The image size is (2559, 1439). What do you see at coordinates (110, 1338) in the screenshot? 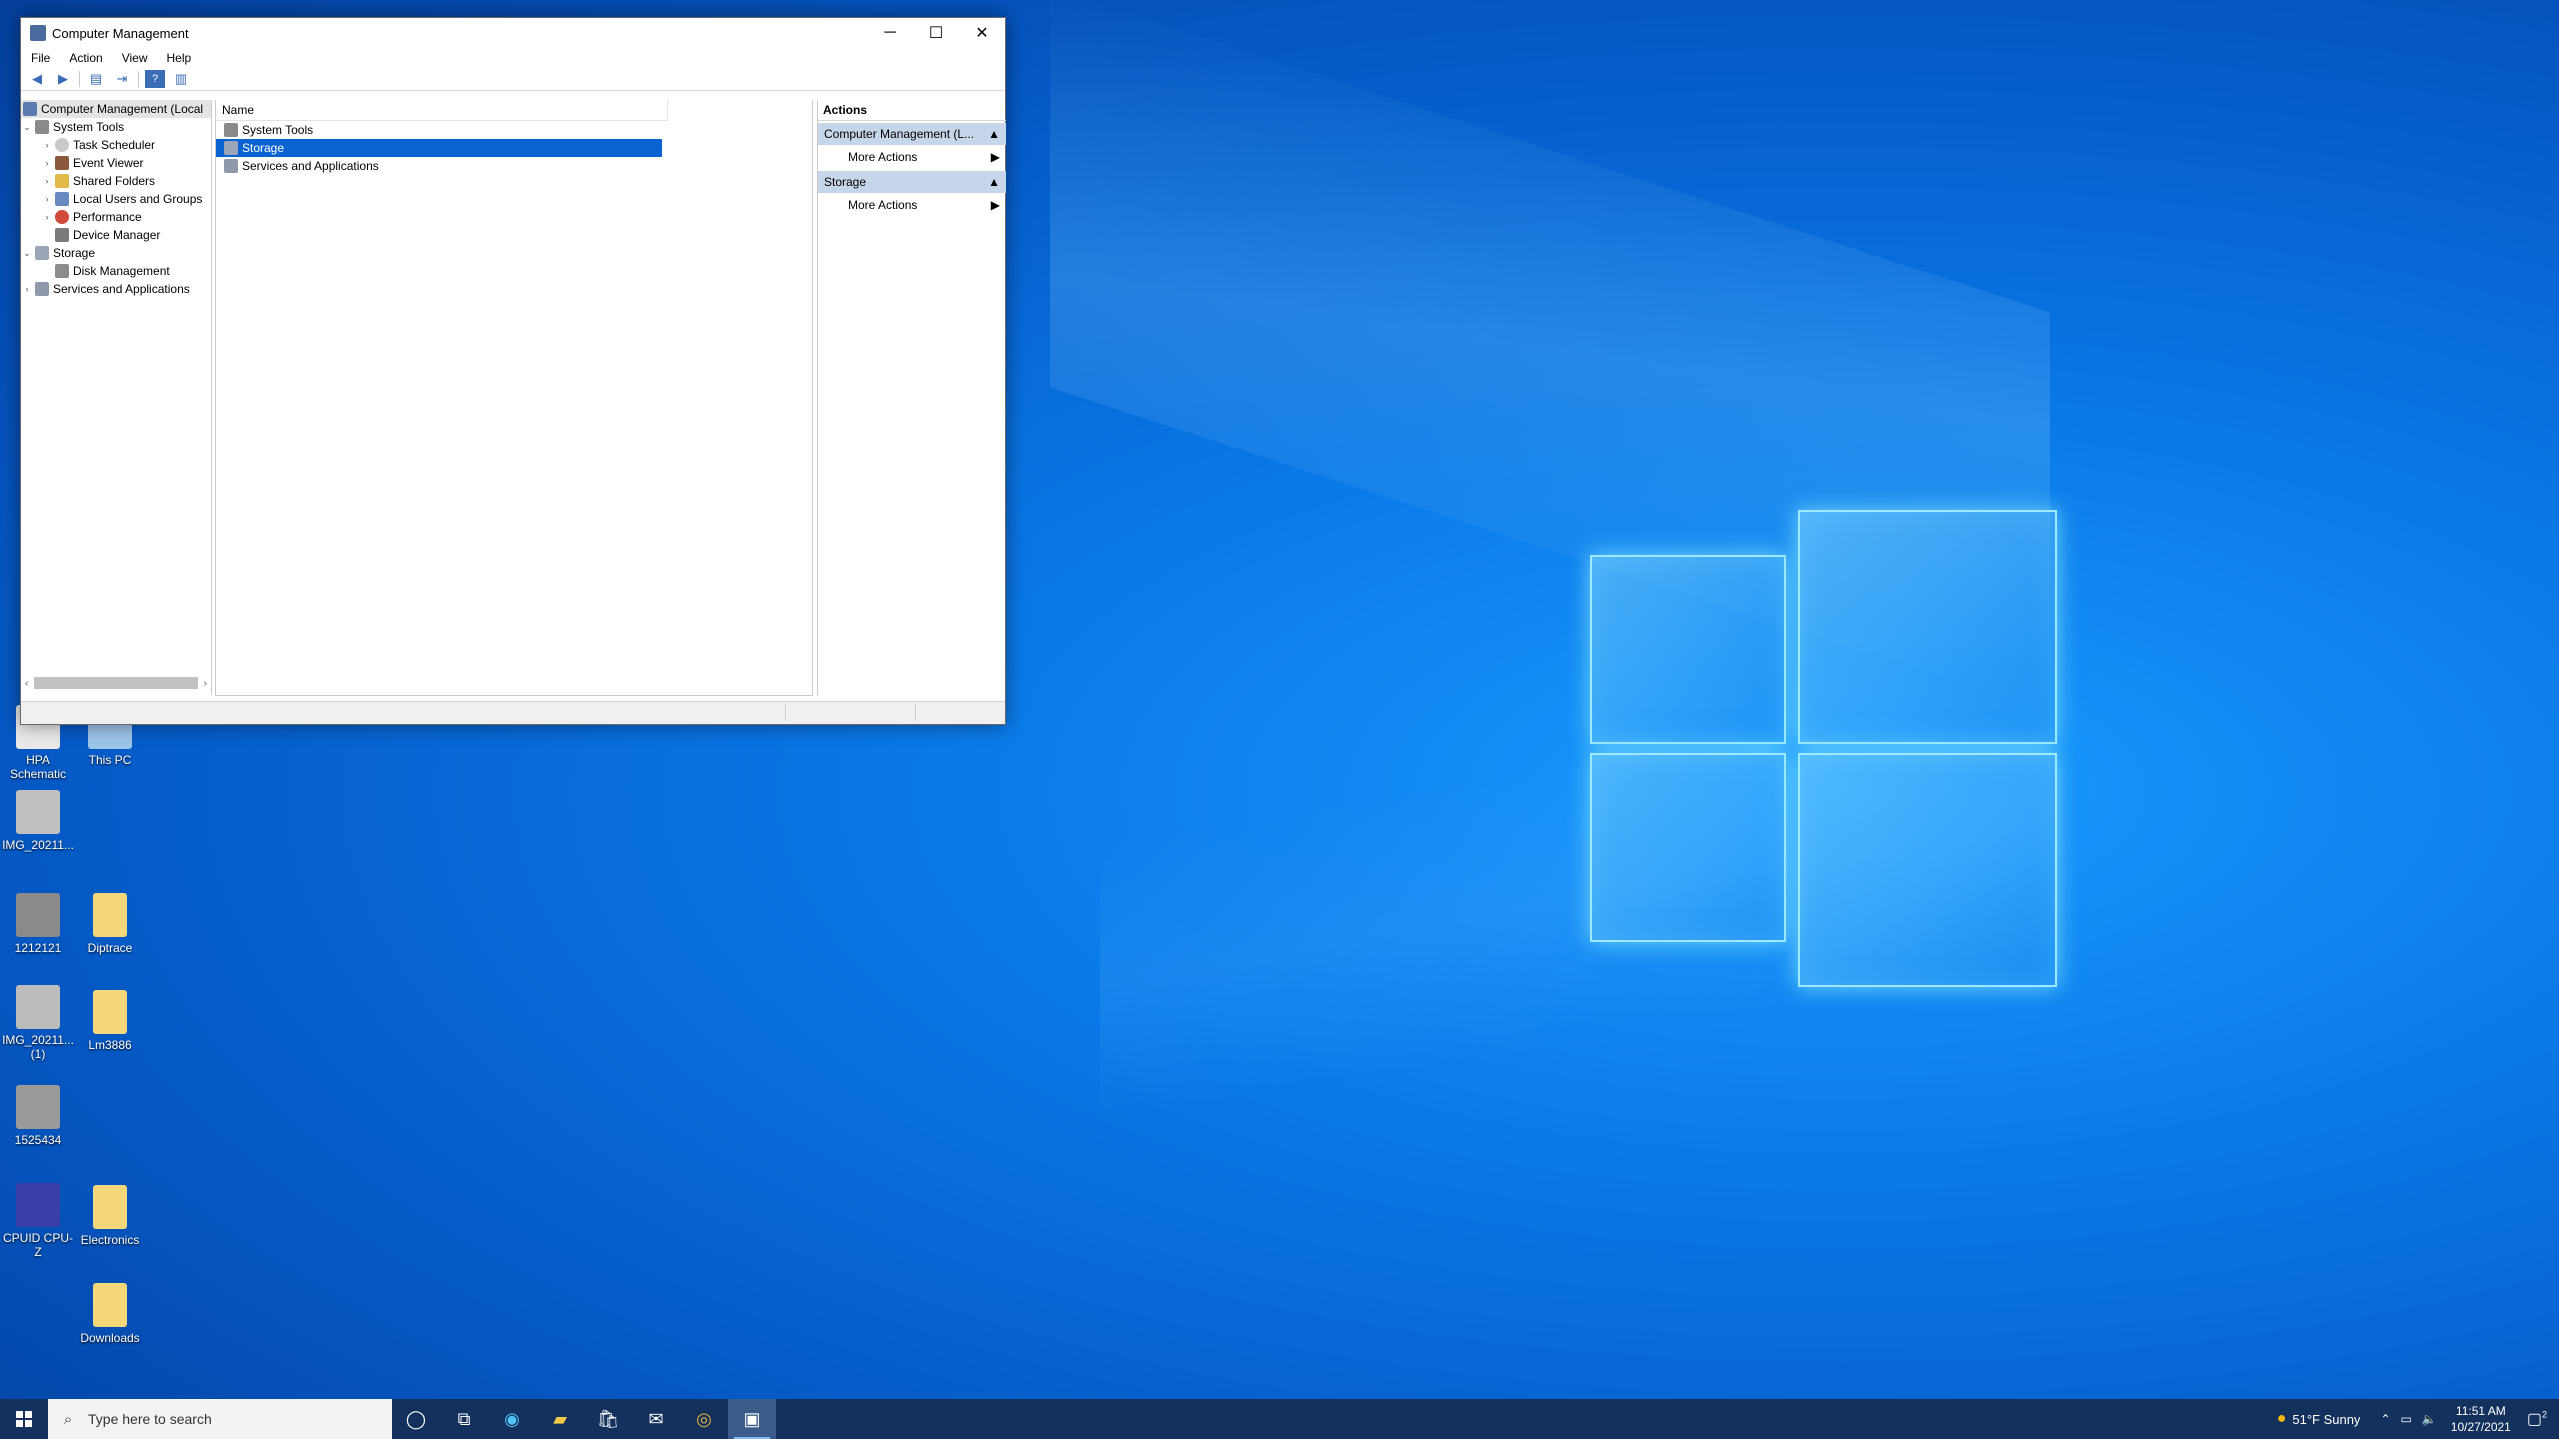
I see `desktop-icon-label: Downloads` at bounding box center [110, 1338].